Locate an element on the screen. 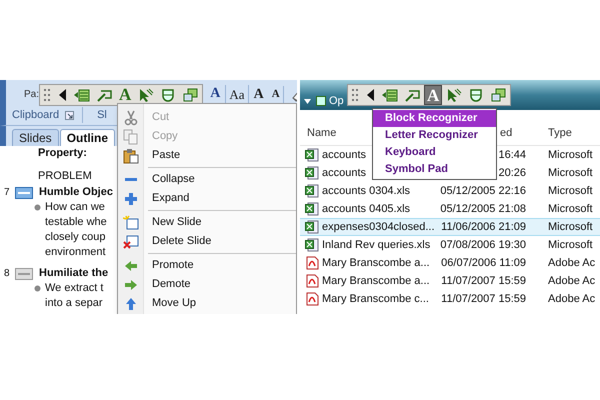 This screenshot has width=600, height=400. copy-icon is located at coordinates (131, 136).